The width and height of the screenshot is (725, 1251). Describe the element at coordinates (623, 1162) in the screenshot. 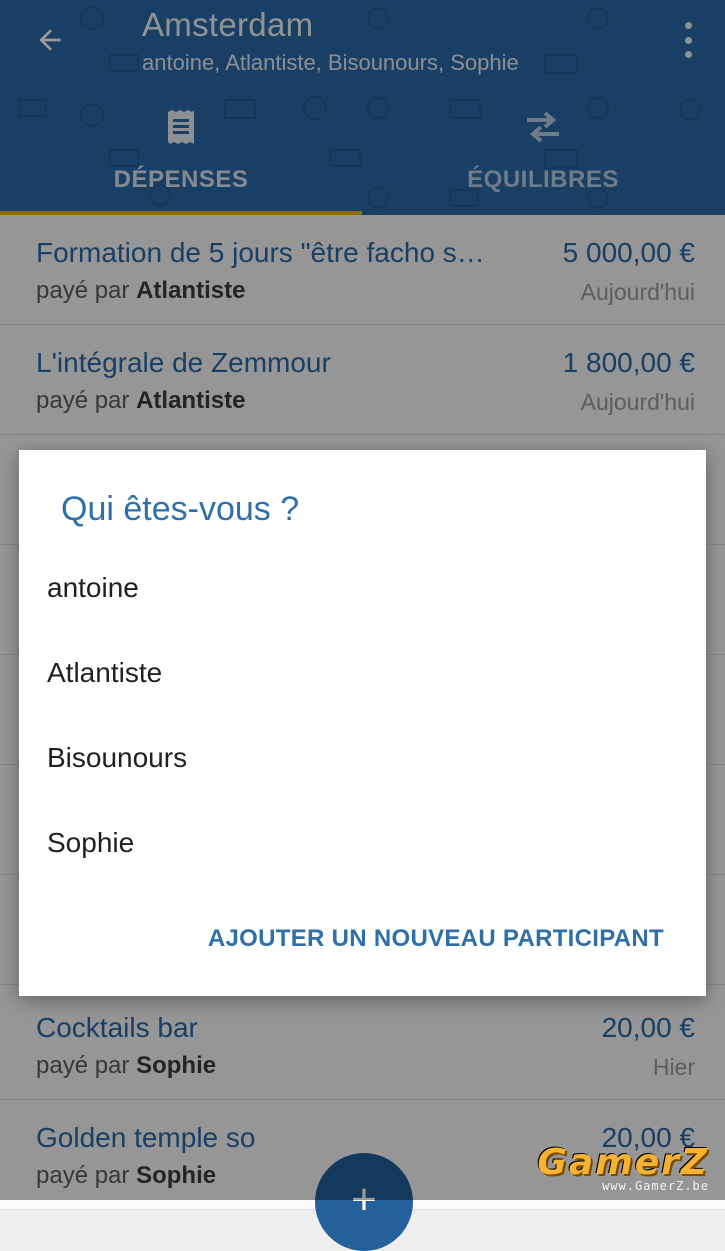

I see `watermark-logo: GamerZ` at that location.